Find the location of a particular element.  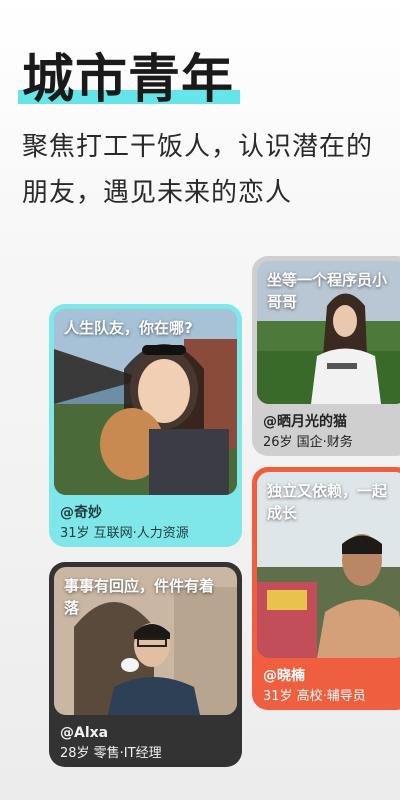

profile-photo: 独立又依赖，一起成长 is located at coordinates (328, 565).